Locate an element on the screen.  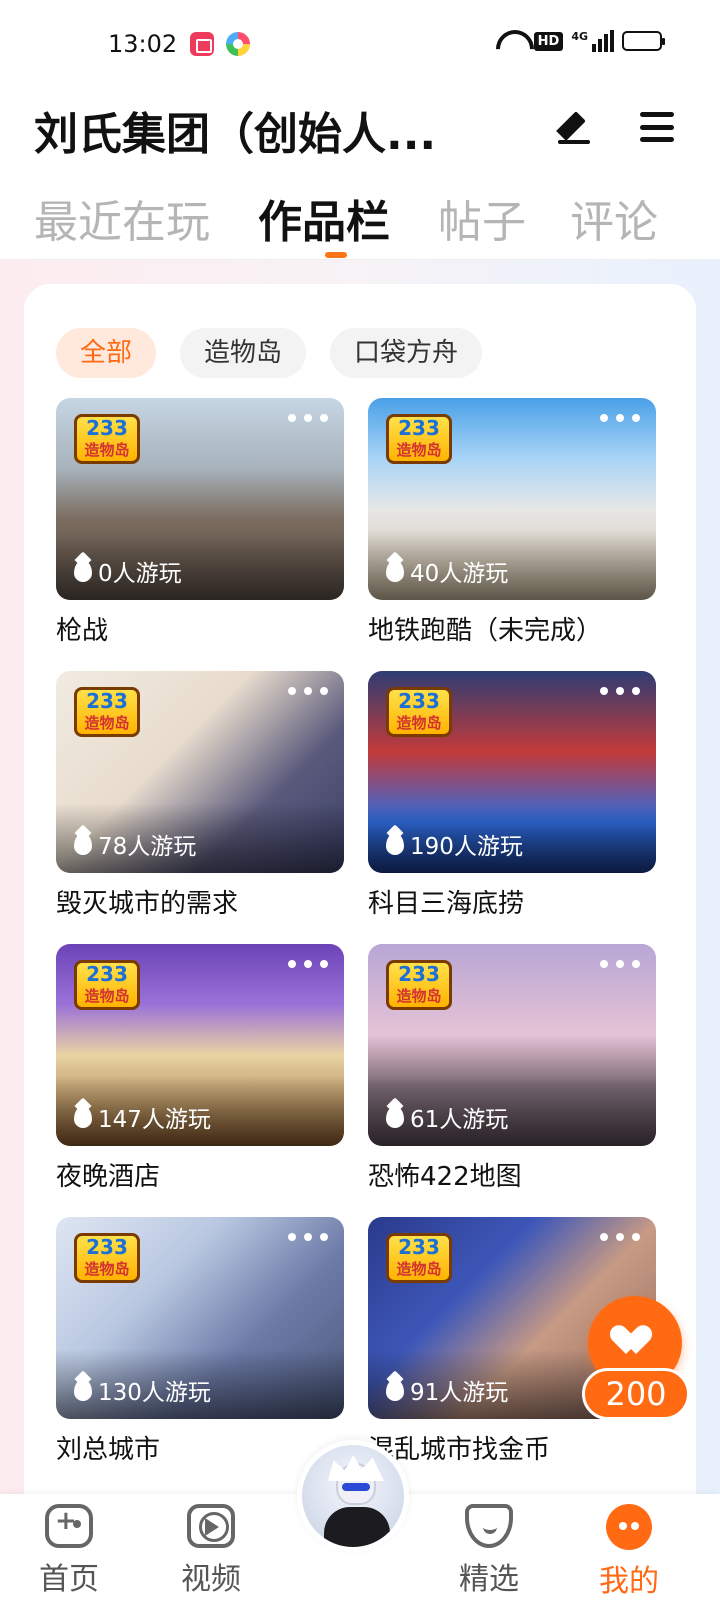
work-card: 233 造物岛 61人游玩 恐怖422地图 is located at coordinates (512, 1079).